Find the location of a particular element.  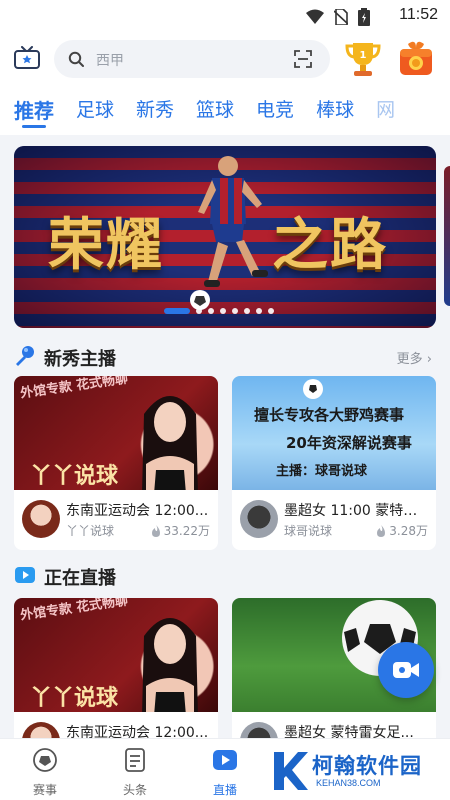

category-tabs: 推荐 足球 新秀 篮球 电竞 棒球 网 is located at coordinates (225, 111).